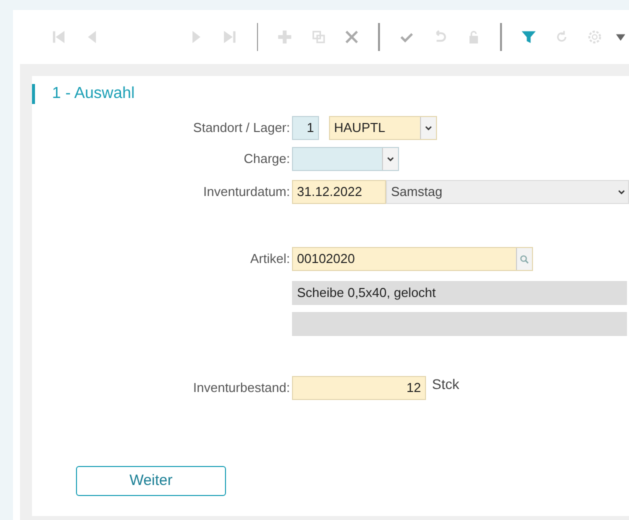 The width and height of the screenshot is (629, 520). What do you see at coordinates (267, 159) in the screenshot?
I see `field-label: Charge:` at bounding box center [267, 159].